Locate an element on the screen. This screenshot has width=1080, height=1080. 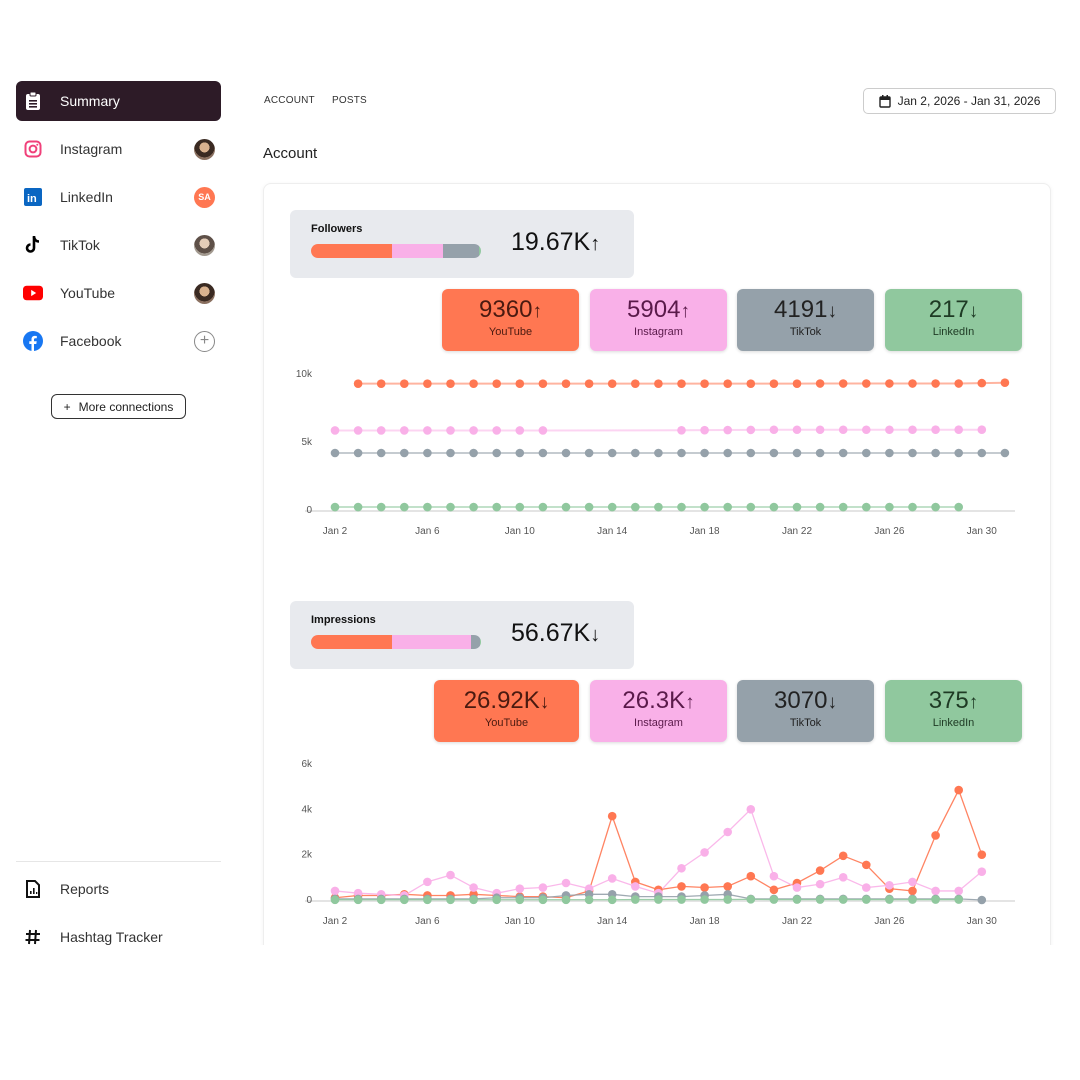
sidebar-item-facebook: Facebook + is located at coordinates (118, 341).